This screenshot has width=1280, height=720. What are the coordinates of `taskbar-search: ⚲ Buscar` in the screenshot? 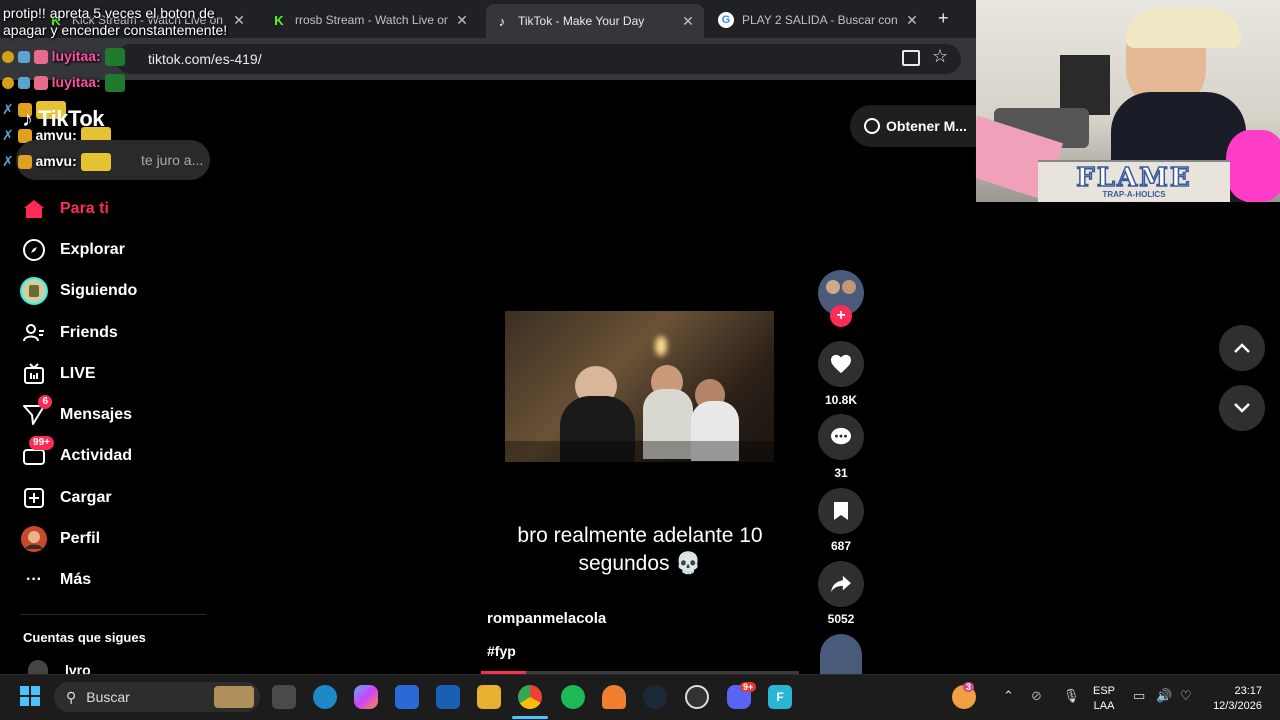 It's located at (157, 697).